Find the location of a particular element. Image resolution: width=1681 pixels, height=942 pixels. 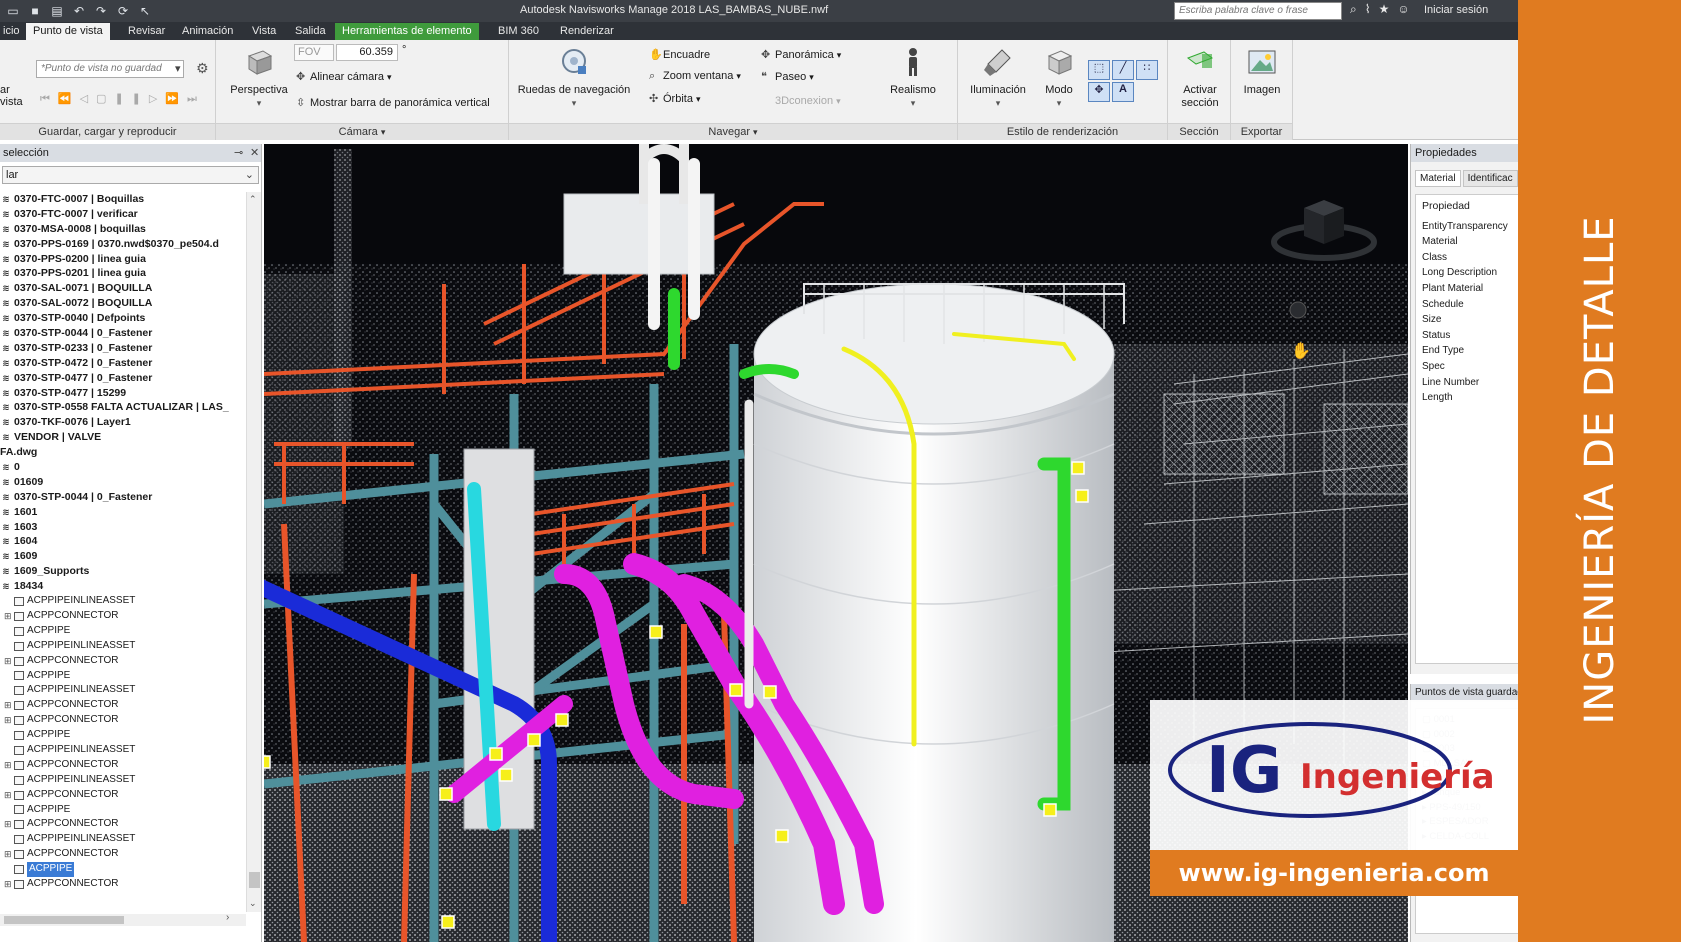

property-row: Size is located at coordinates (1467, 320).